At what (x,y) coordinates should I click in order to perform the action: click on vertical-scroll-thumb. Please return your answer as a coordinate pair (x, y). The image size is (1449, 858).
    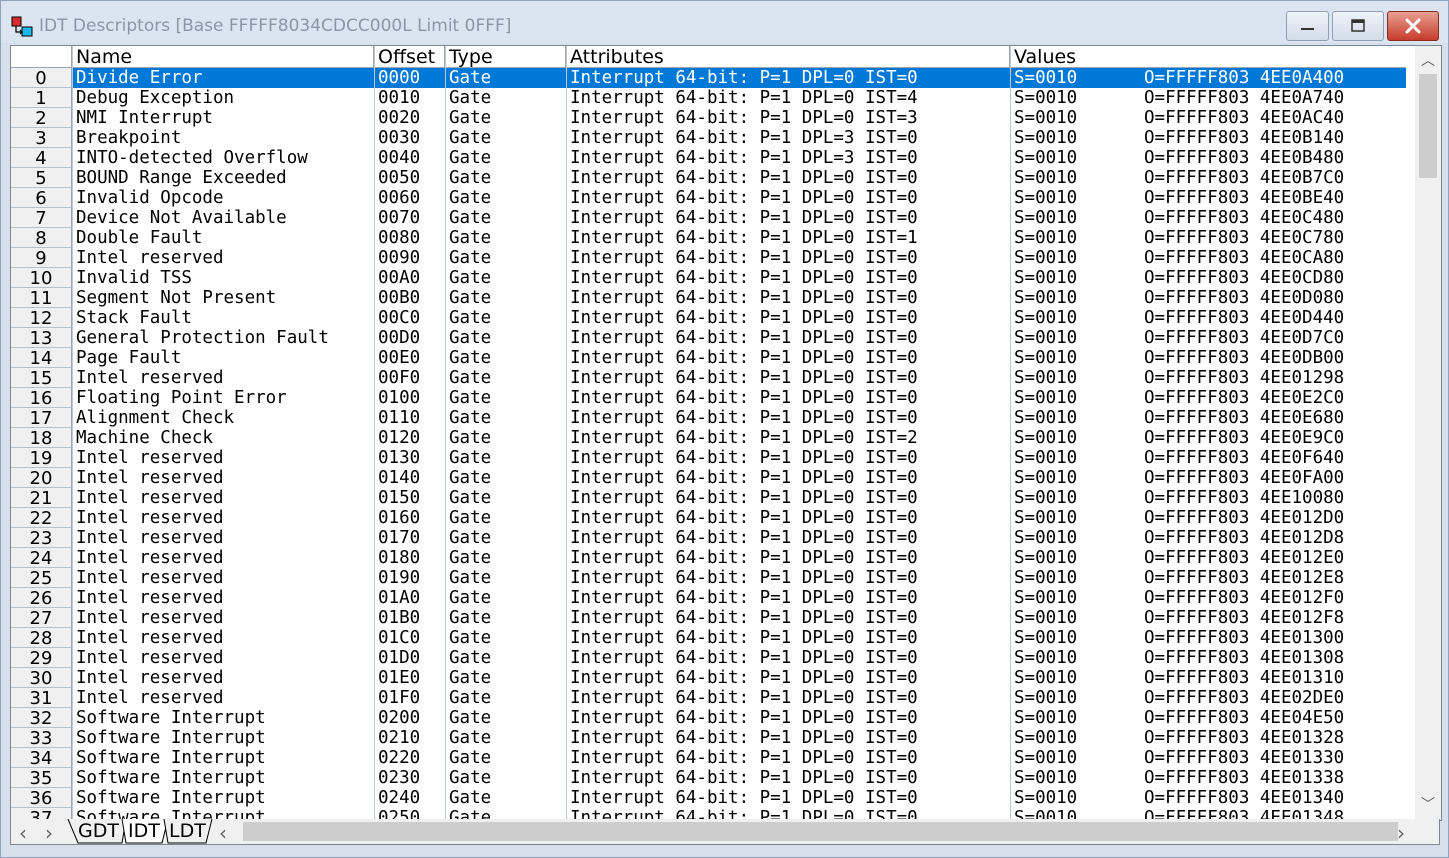
    Looking at the image, I should click on (1428, 126).